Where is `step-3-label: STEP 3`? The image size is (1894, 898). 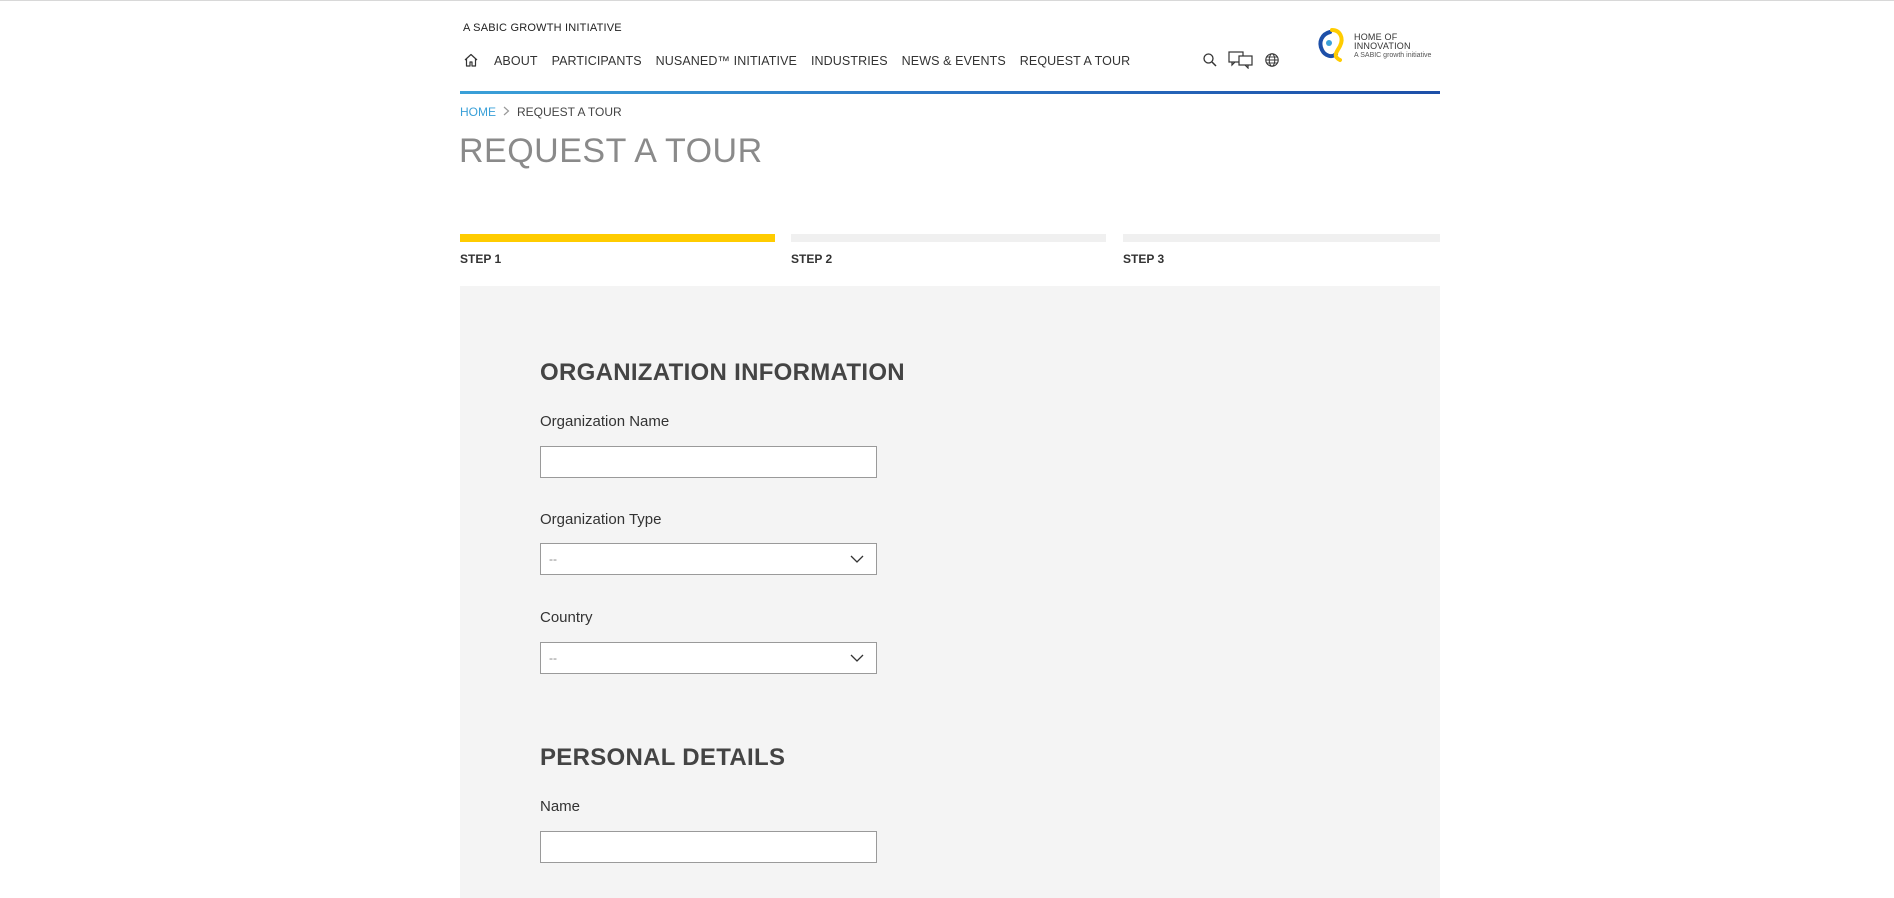
step-3-label: STEP 3 is located at coordinates (1144, 259).